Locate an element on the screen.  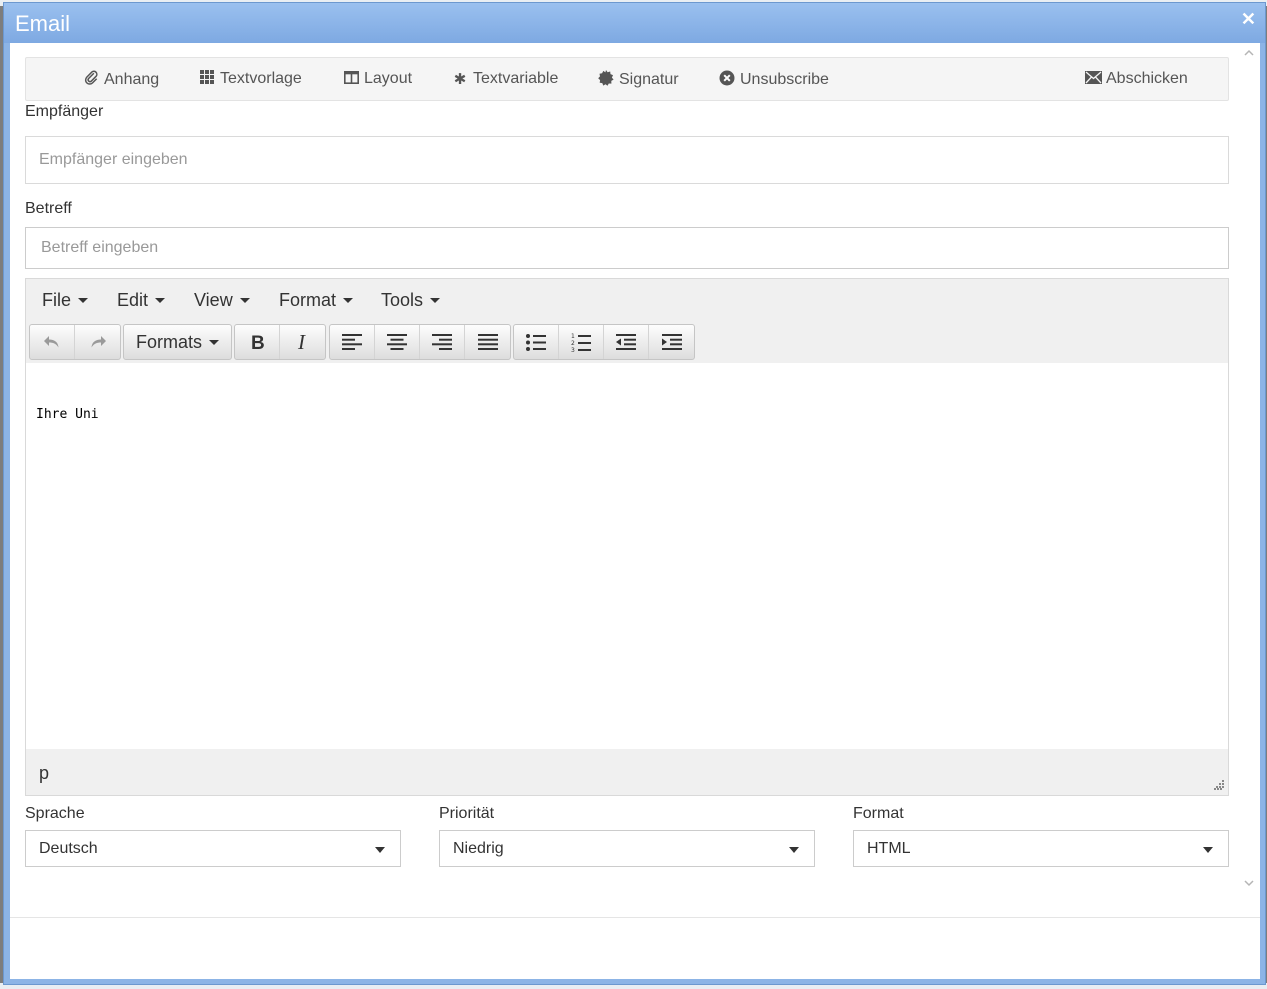
history-button-group is located at coordinates (75, 342).